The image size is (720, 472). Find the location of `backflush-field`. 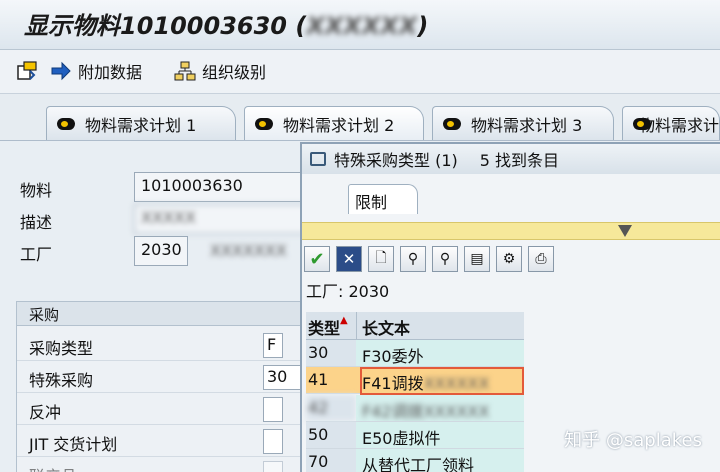

backflush-field is located at coordinates (273, 409).